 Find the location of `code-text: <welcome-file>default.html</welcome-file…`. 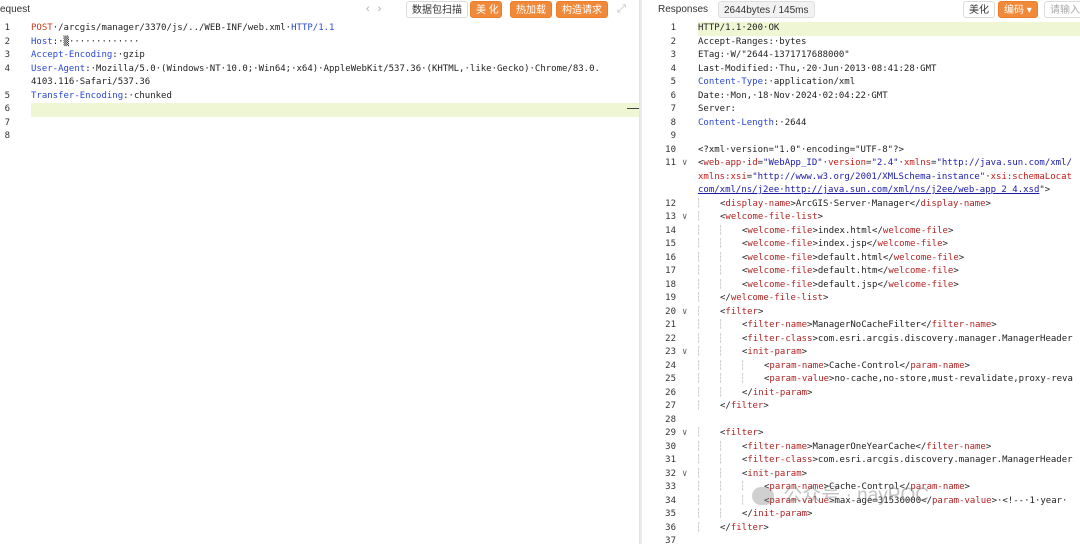

code-text: <welcome-file>default.html</welcome-file… is located at coordinates (853, 259).